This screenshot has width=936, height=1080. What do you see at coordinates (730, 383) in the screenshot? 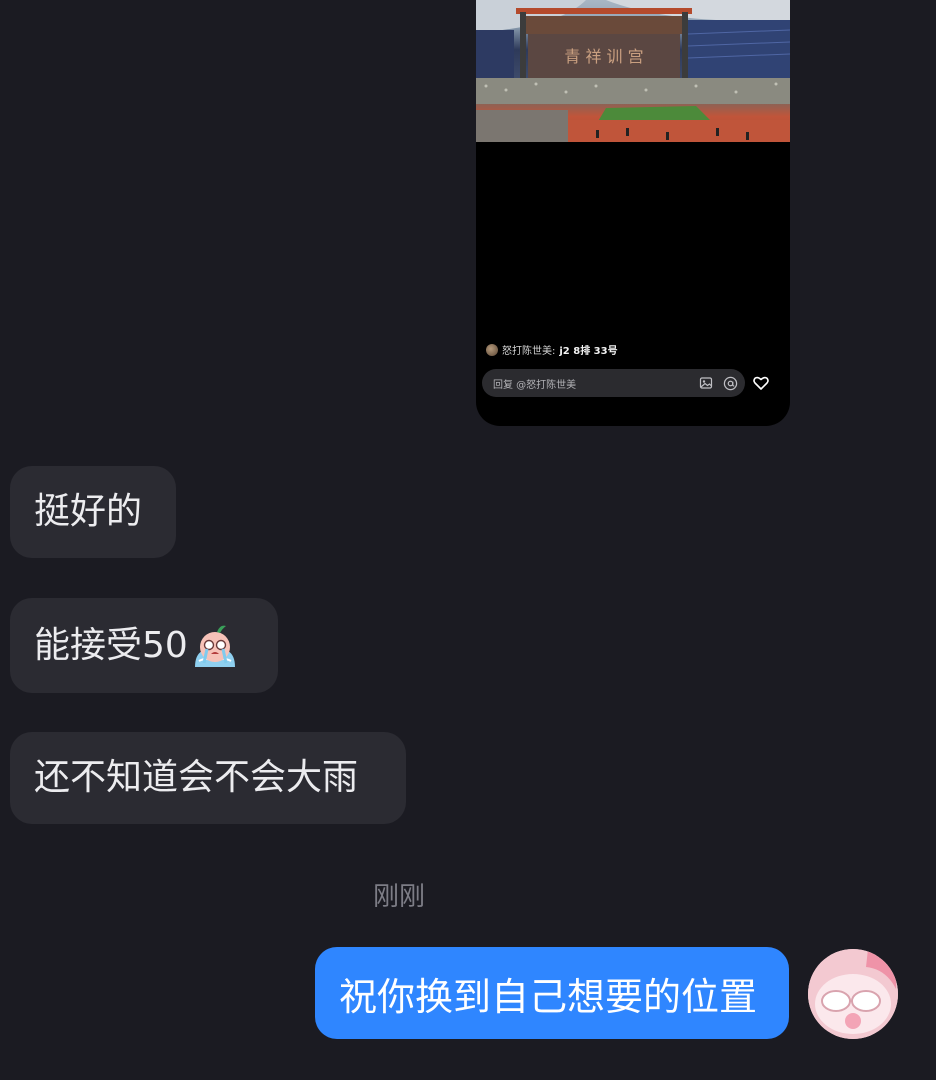
I see `at-icon` at bounding box center [730, 383].